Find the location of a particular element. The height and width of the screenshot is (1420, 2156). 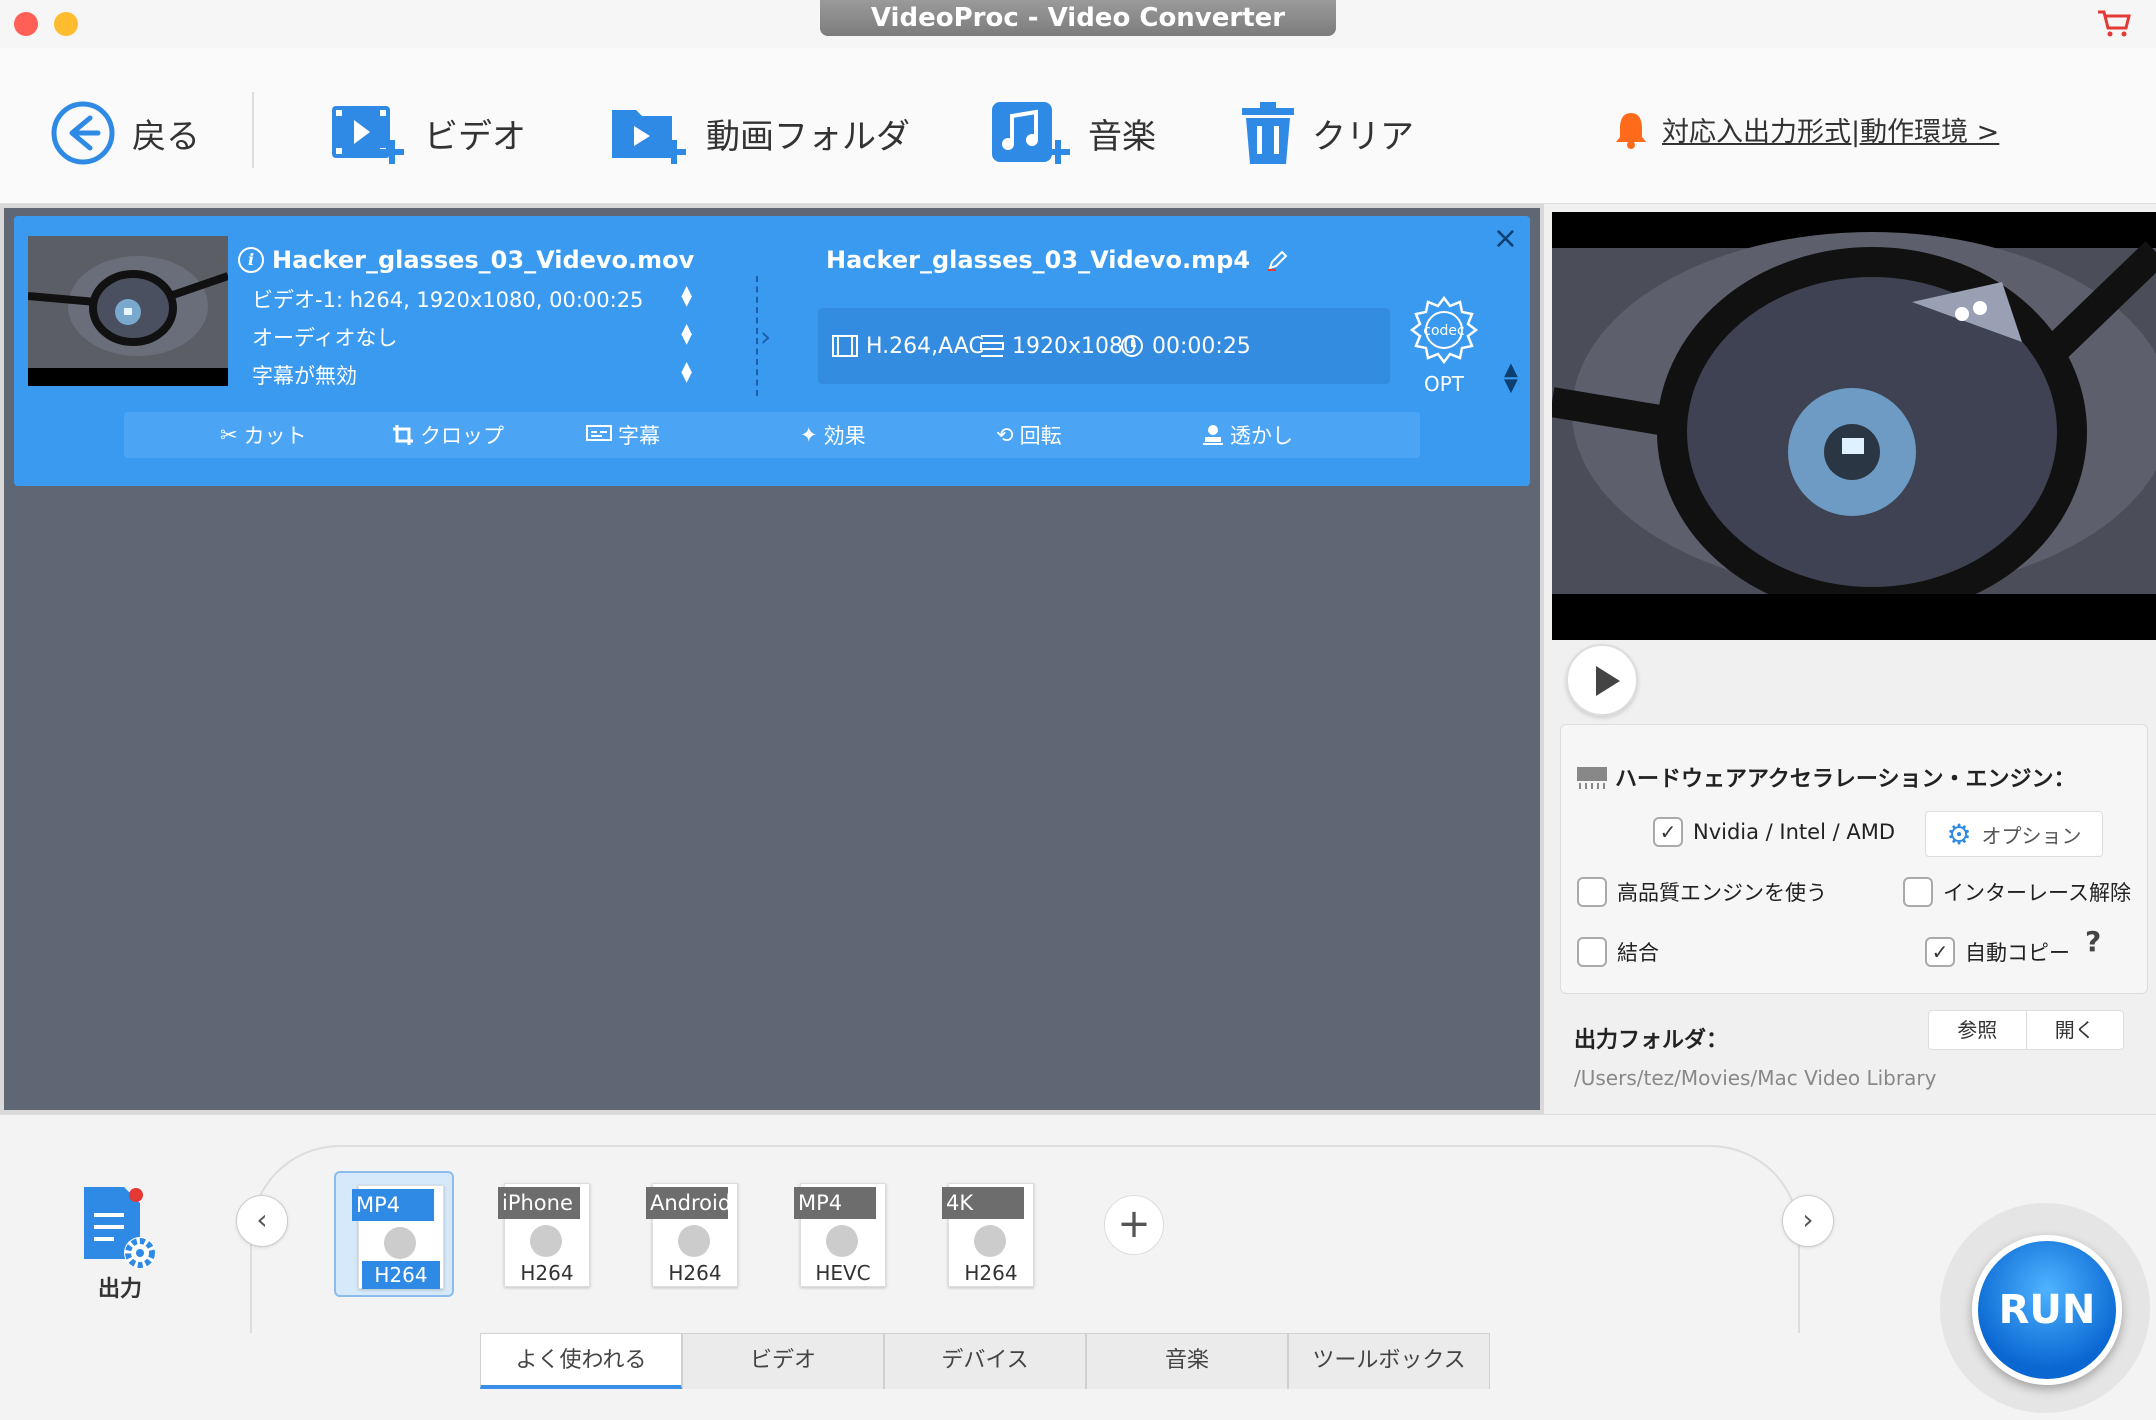

tab-popular: よく使われる is located at coordinates (581, 1361).